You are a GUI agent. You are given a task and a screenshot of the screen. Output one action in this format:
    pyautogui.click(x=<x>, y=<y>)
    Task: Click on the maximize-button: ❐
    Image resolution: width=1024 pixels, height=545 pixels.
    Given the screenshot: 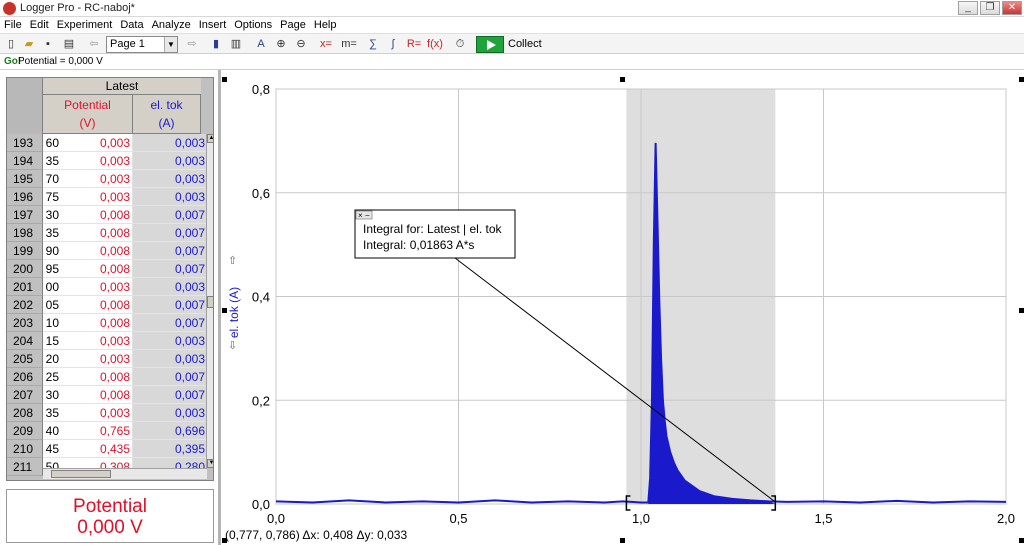 What is the action you would take?
    pyautogui.click(x=990, y=8)
    